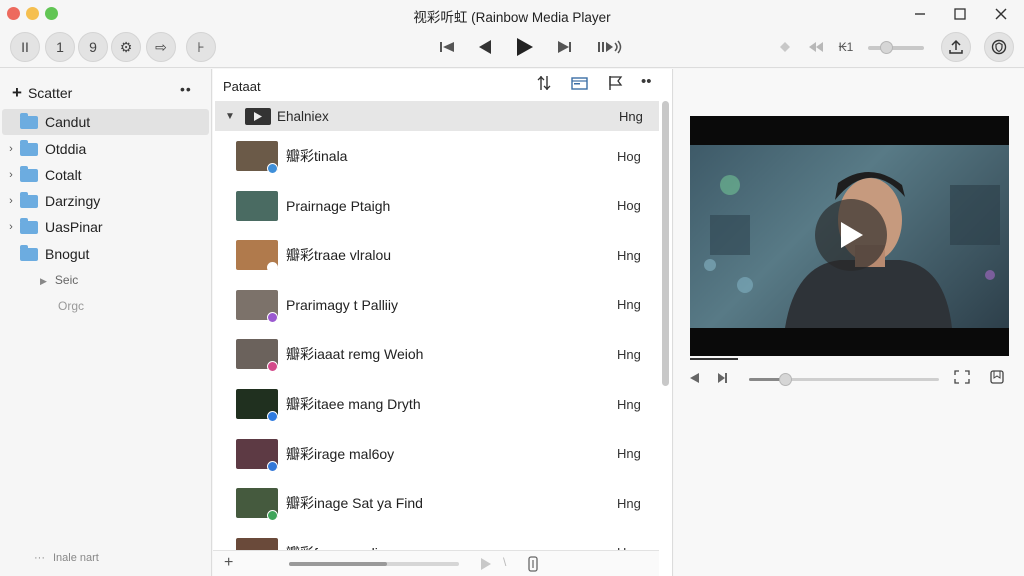  I want to click on list-item-meta: Hog, so click(629, 206).